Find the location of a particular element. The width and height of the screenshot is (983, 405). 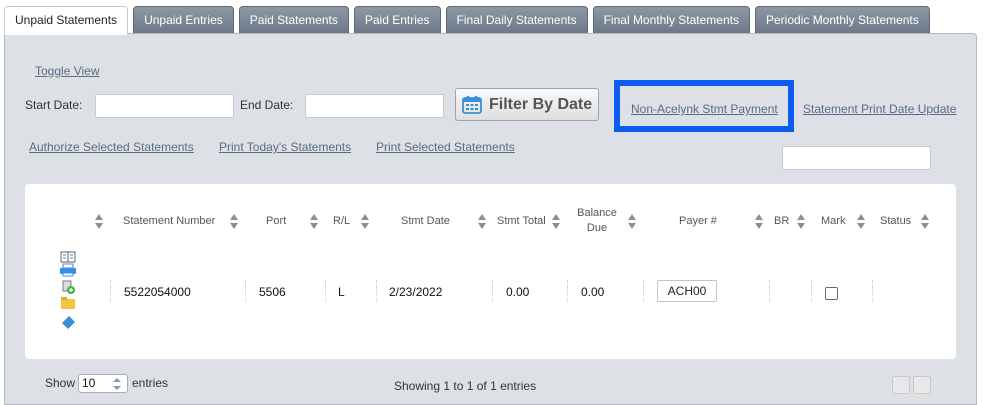

showing-info: Showing 1 to 1 of 1 entries is located at coordinates (465, 386).